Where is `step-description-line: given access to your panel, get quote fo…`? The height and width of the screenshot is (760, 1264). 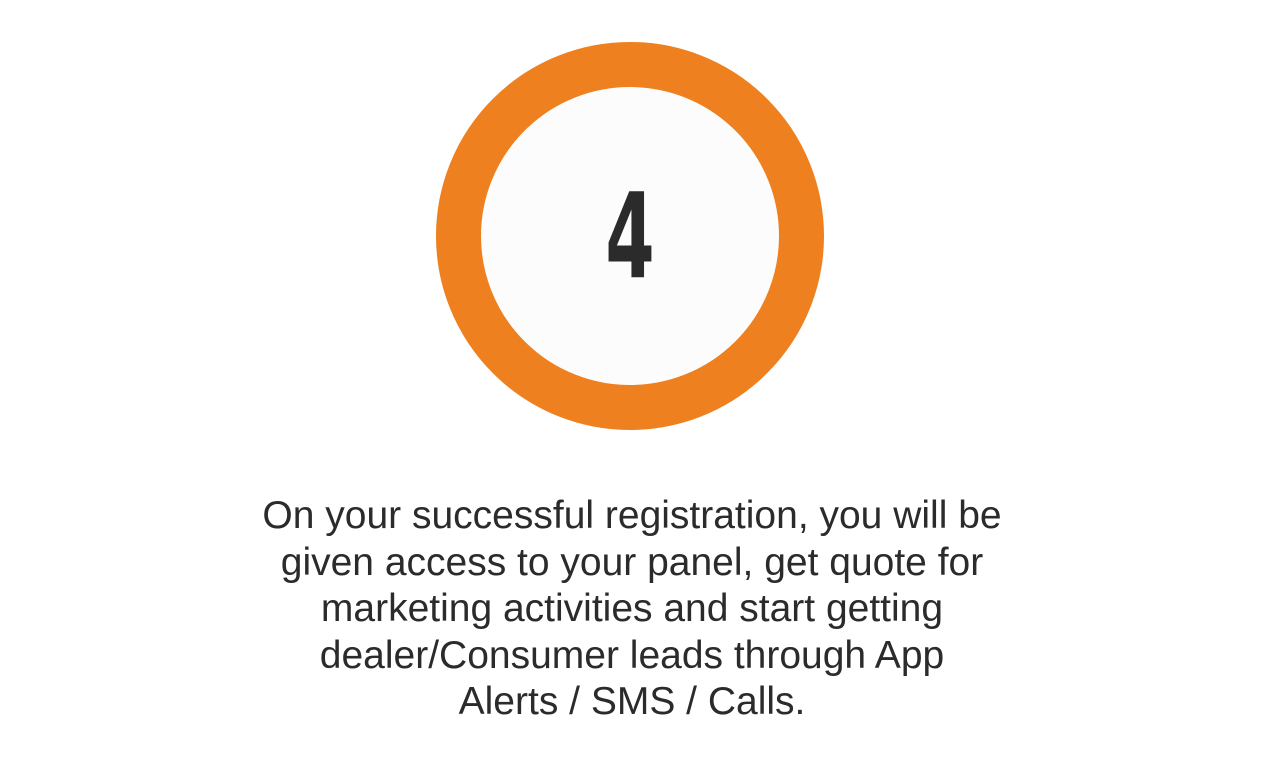 step-description-line: given access to your panel, get quote fo… is located at coordinates (632, 562).